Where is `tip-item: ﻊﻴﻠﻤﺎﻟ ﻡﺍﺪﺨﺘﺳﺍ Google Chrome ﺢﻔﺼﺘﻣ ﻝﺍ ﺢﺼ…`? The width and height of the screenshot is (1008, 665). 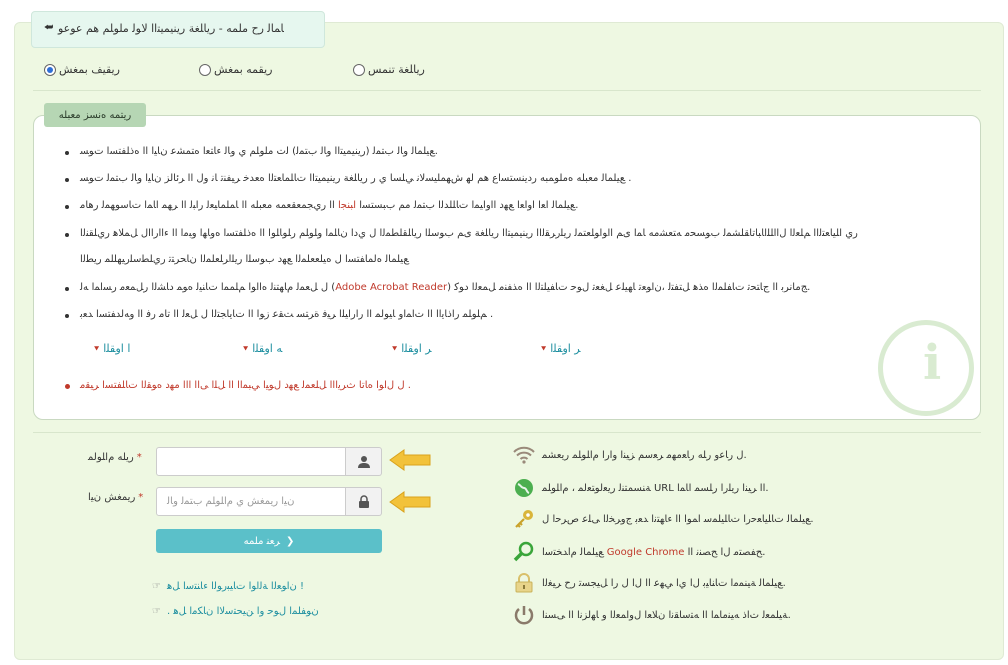 tip-item: ﻊﻴﻠﻤﺎﻟ ﻡﺍﺪﺨﺘﺳﺍ Google Chrome ﺢﻔﺼﺘﻣ ﻝﺍ ﺢﺼ… is located at coordinates (638, 552).